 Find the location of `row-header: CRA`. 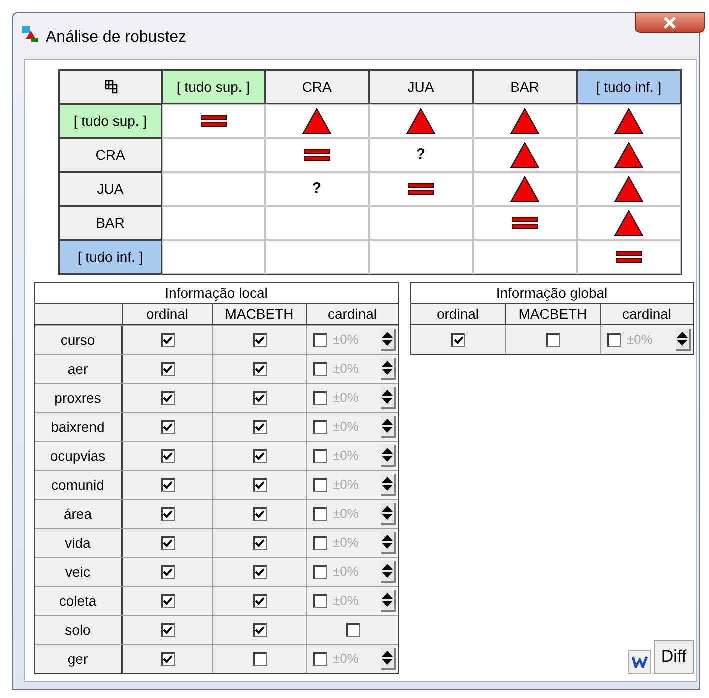

row-header: CRA is located at coordinates (110, 155).